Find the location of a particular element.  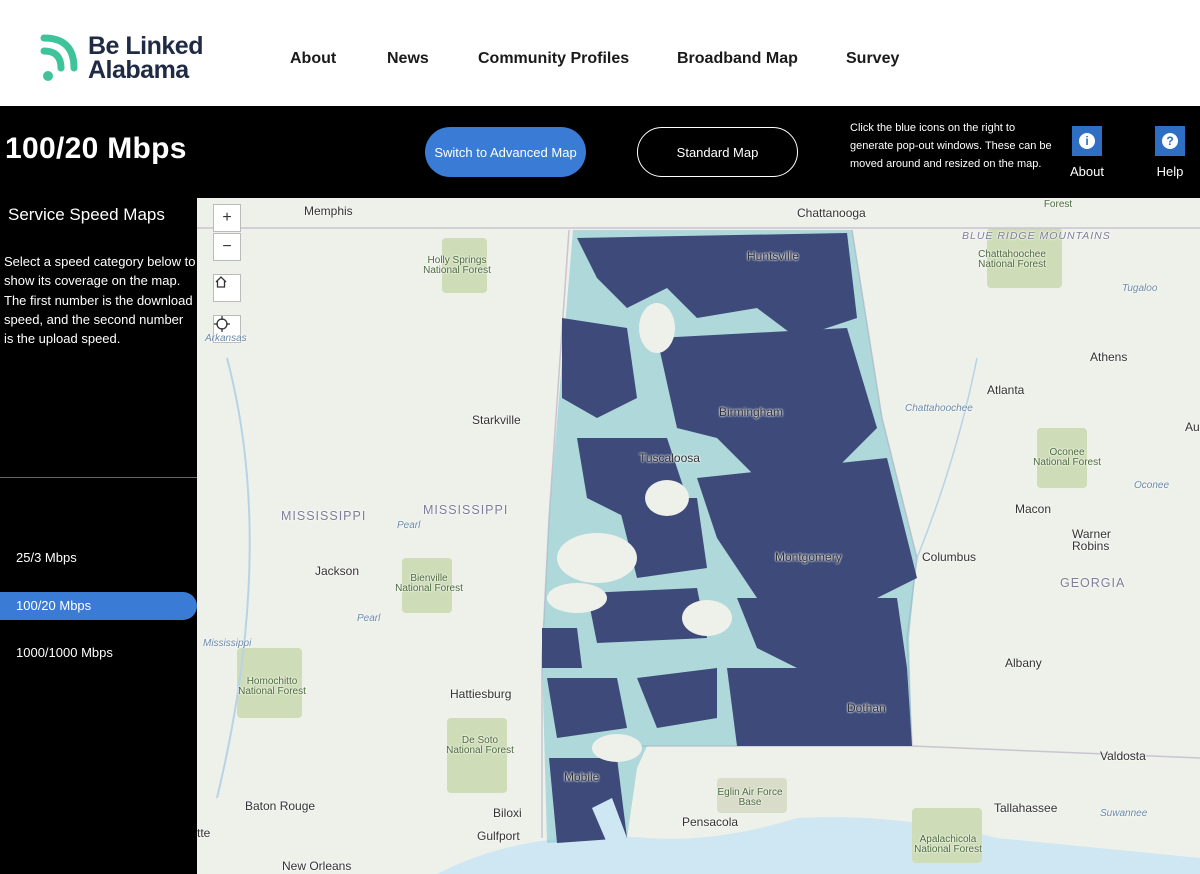

zoom-in-button: + is located at coordinates (227, 218).